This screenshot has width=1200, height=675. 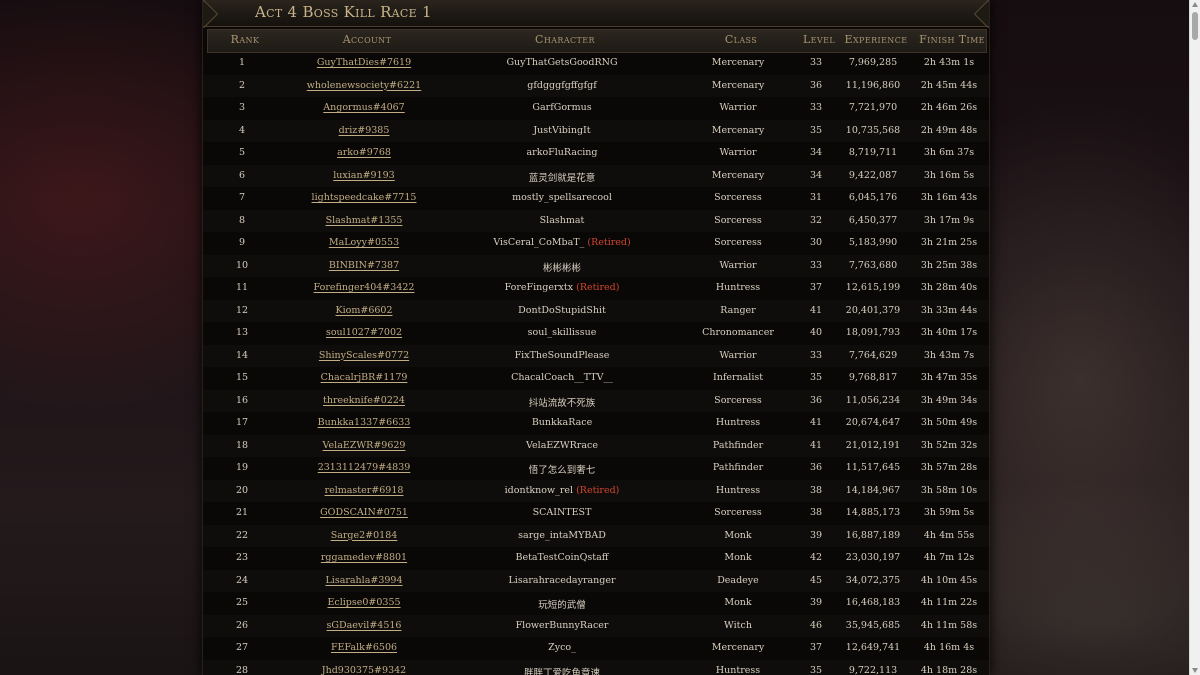 I want to click on account-link: sGDaevil#4516, so click(x=364, y=625).